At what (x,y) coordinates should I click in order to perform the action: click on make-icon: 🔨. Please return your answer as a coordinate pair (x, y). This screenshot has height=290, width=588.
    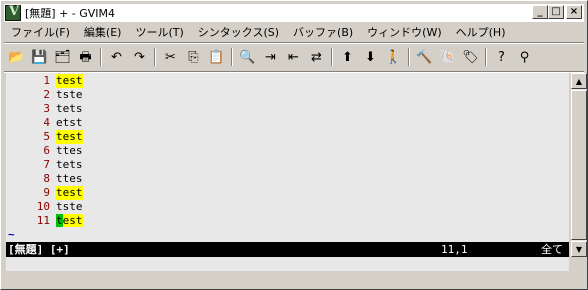
    Looking at the image, I should click on (424, 57).